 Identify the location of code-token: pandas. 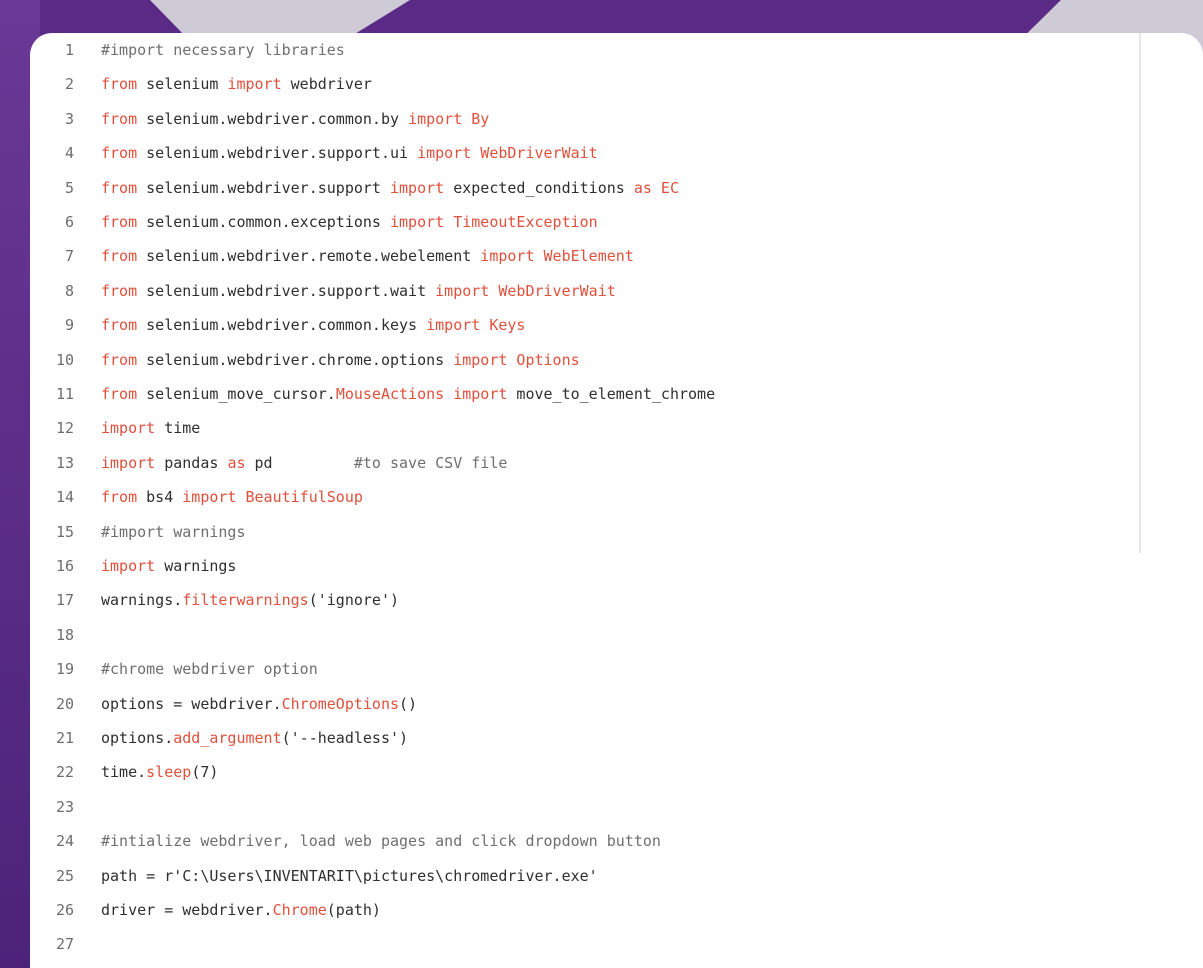
(191, 462).